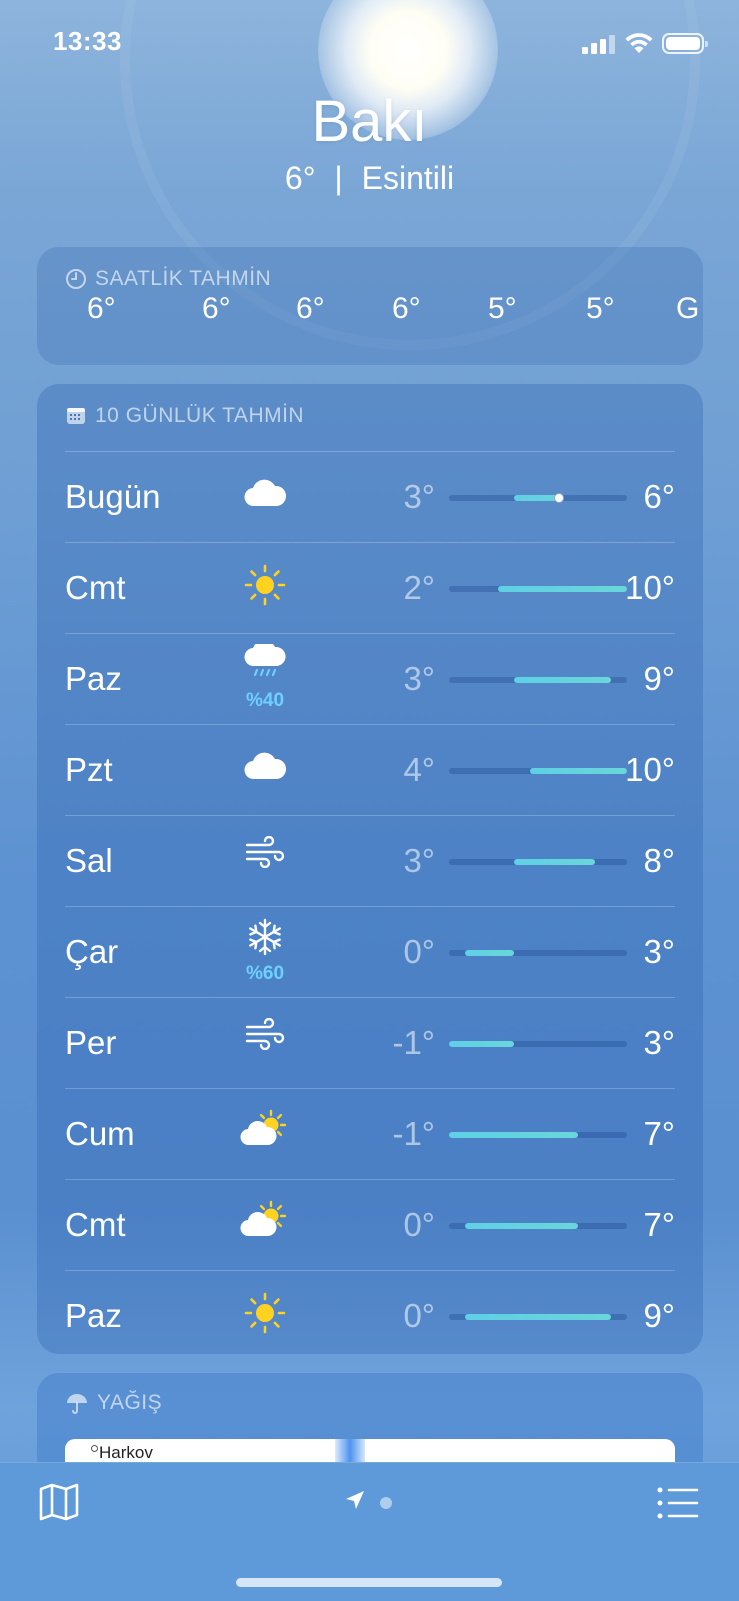 This screenshot has height=1601, width=739. I want to click on daily-header: 10 GÜNLÜK TAHMİN, so click(184, 416).